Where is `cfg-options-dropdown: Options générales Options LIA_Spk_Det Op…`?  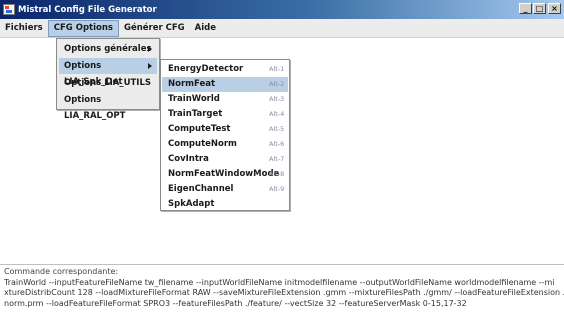
cfg-options-dropdown: Options générales Options LIA_Spk_Det Op… is located at coordinates (108, 79).